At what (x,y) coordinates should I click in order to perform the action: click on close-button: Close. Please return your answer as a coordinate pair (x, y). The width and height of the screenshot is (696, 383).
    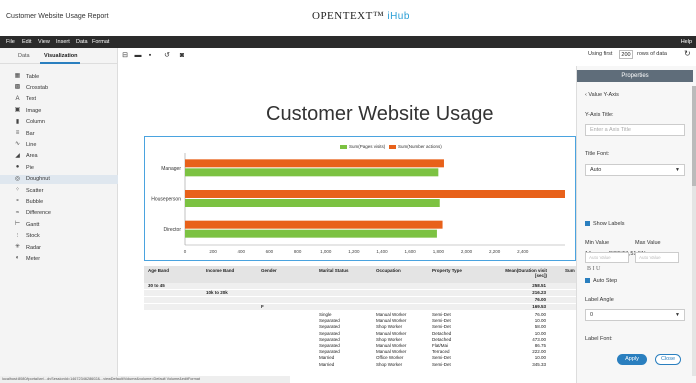
    Looking at the image, I should click on (668, 359).